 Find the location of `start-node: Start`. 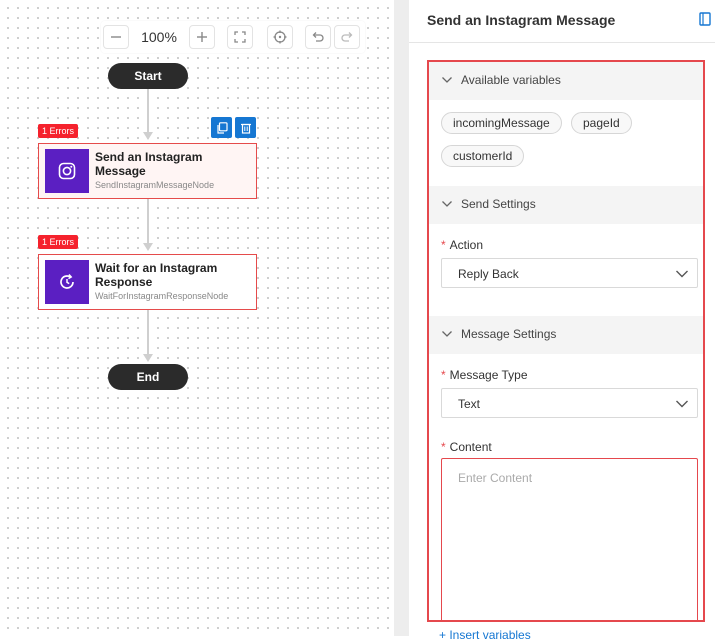

start-node: Start is located at coordinates (148, 76).